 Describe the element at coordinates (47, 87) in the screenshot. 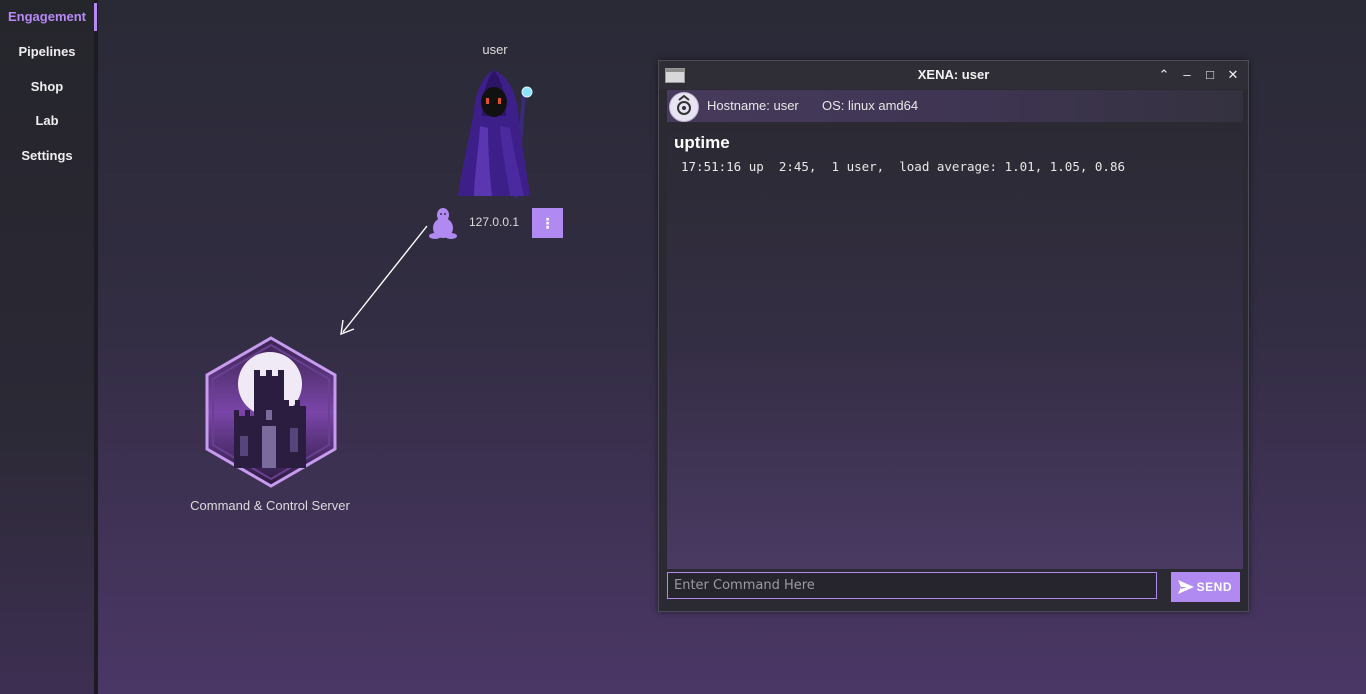

I see `sidebar-item-shop: Shop` at that location.